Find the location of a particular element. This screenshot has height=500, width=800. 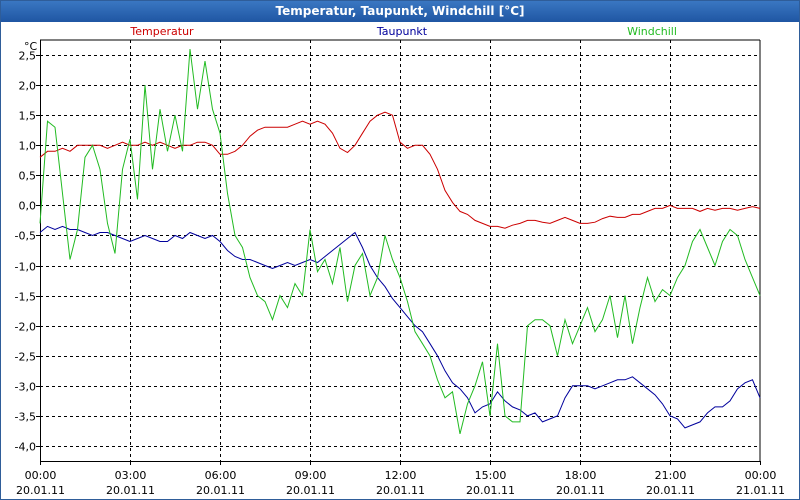

y-tick-label: -0,5 is located at coordinates (25, 236).